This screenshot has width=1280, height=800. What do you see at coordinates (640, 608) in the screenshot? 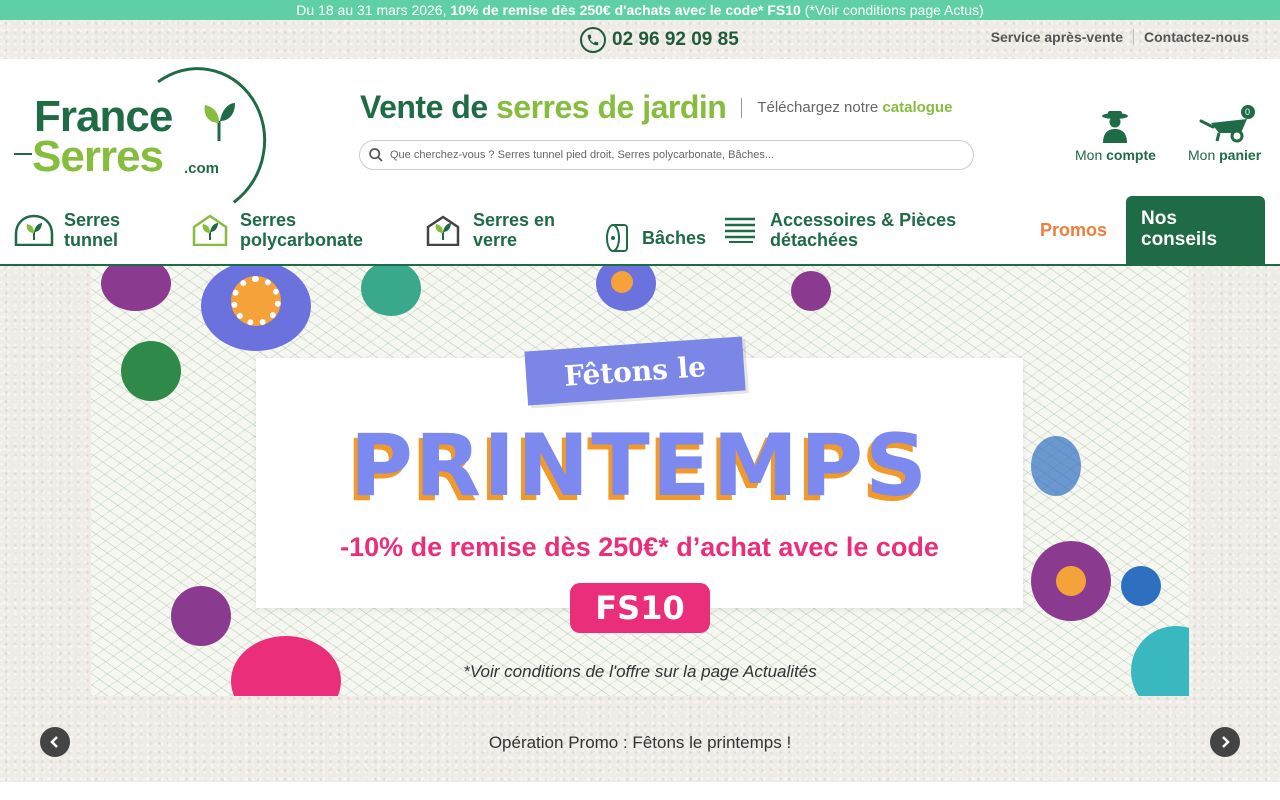
I see `promo-code-badge: FS10` at bounding box center [640, 608].